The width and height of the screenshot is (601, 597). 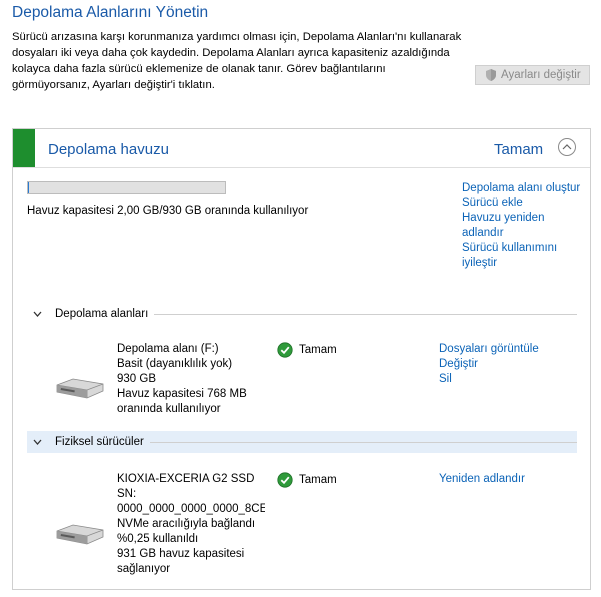 I want to click on change-settings-button: Ayarları değiştir, so click(x=532, y=75).